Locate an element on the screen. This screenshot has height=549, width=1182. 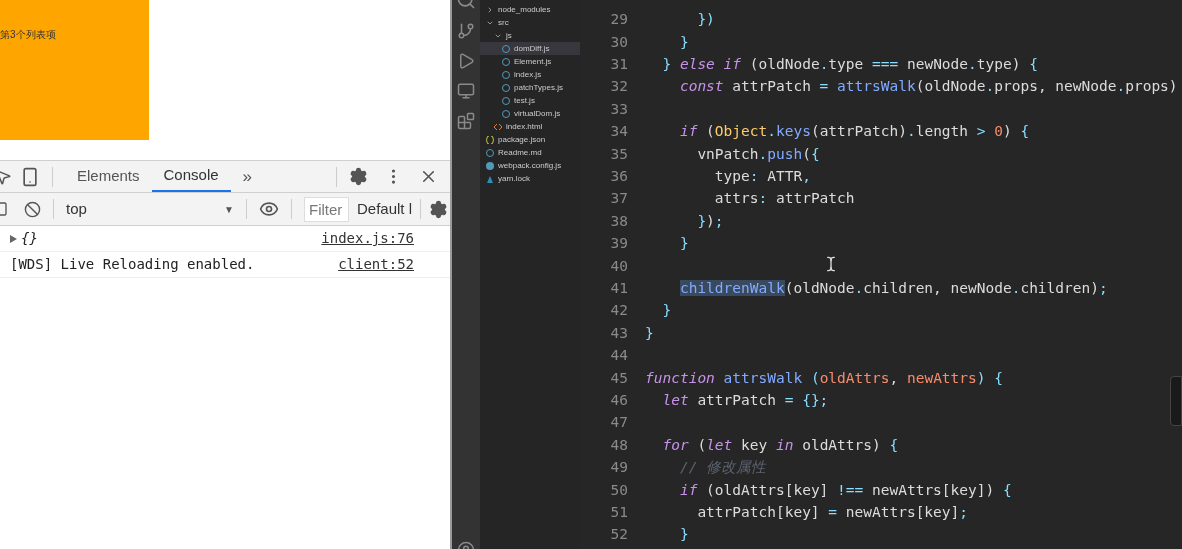
file-tree-item: test.js is located at coordinates (530, 100).